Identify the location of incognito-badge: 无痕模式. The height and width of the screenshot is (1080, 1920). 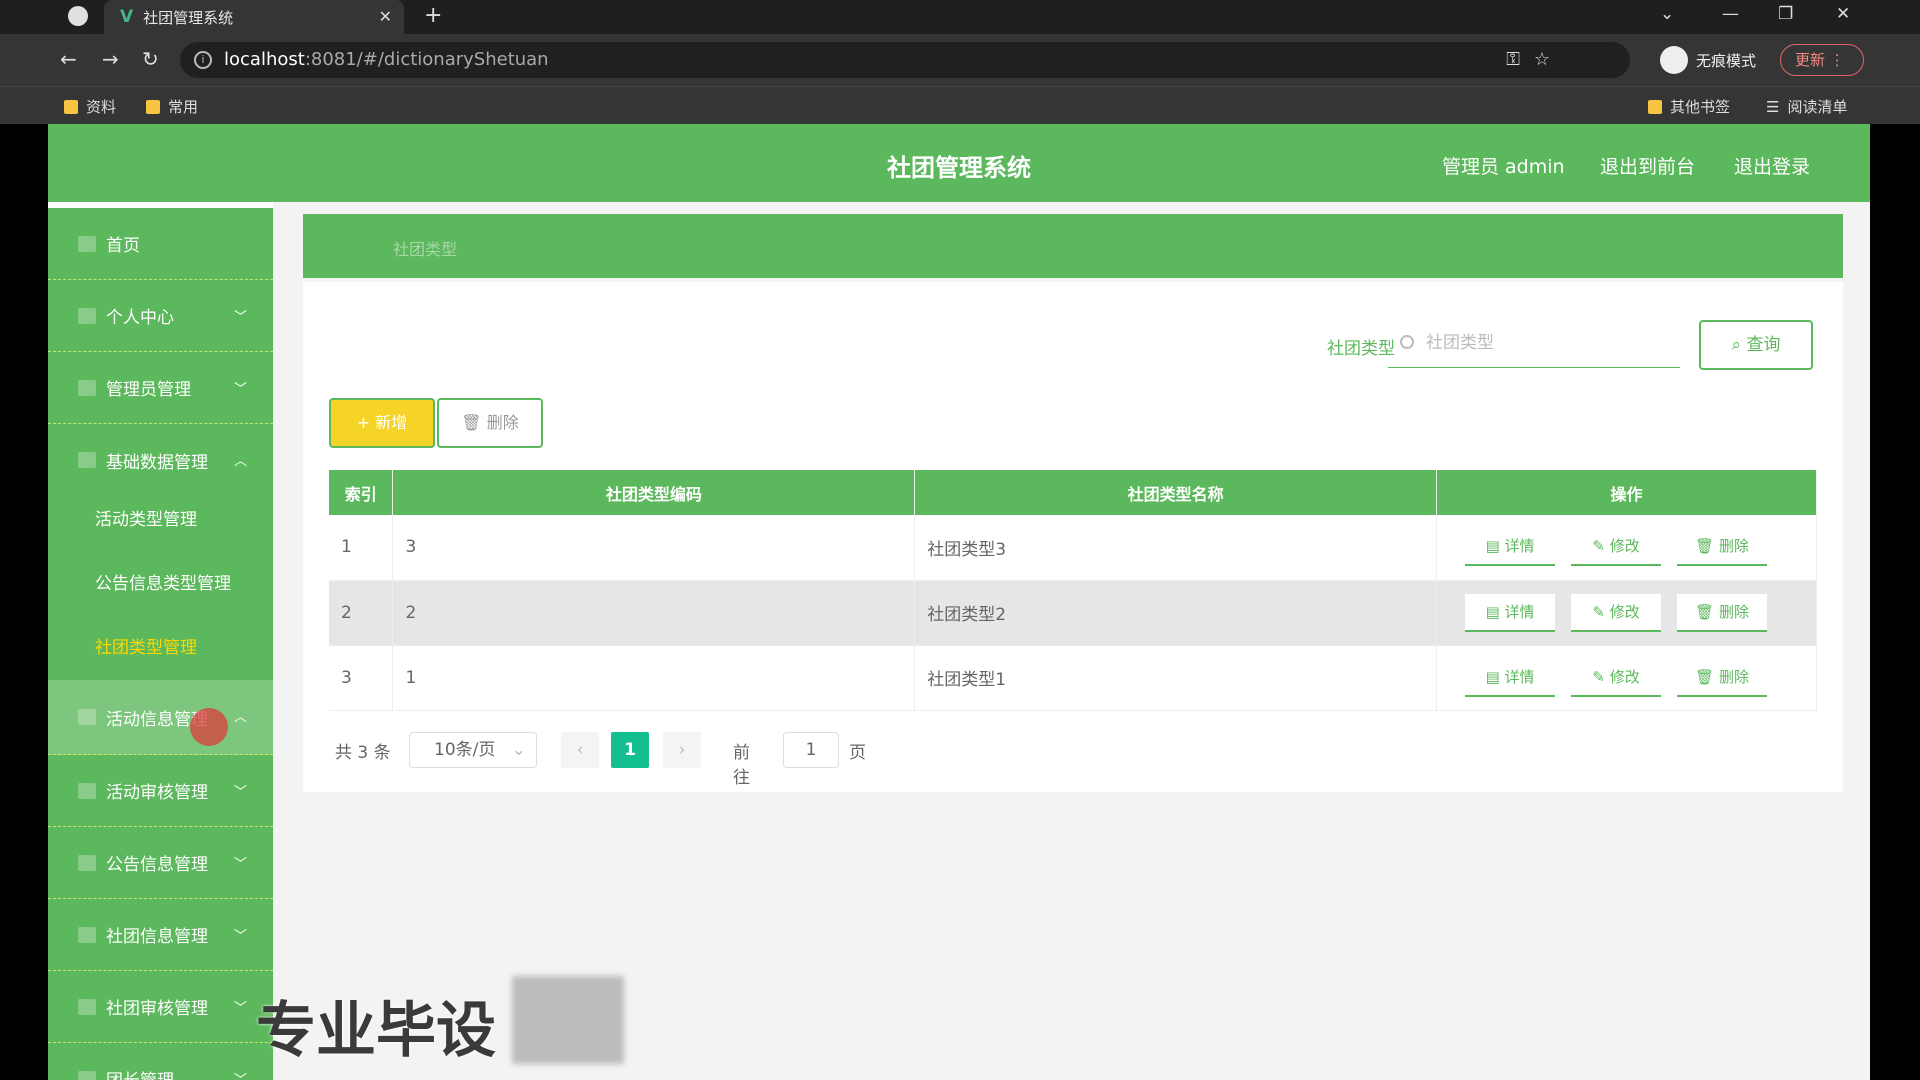
(1708, 60).